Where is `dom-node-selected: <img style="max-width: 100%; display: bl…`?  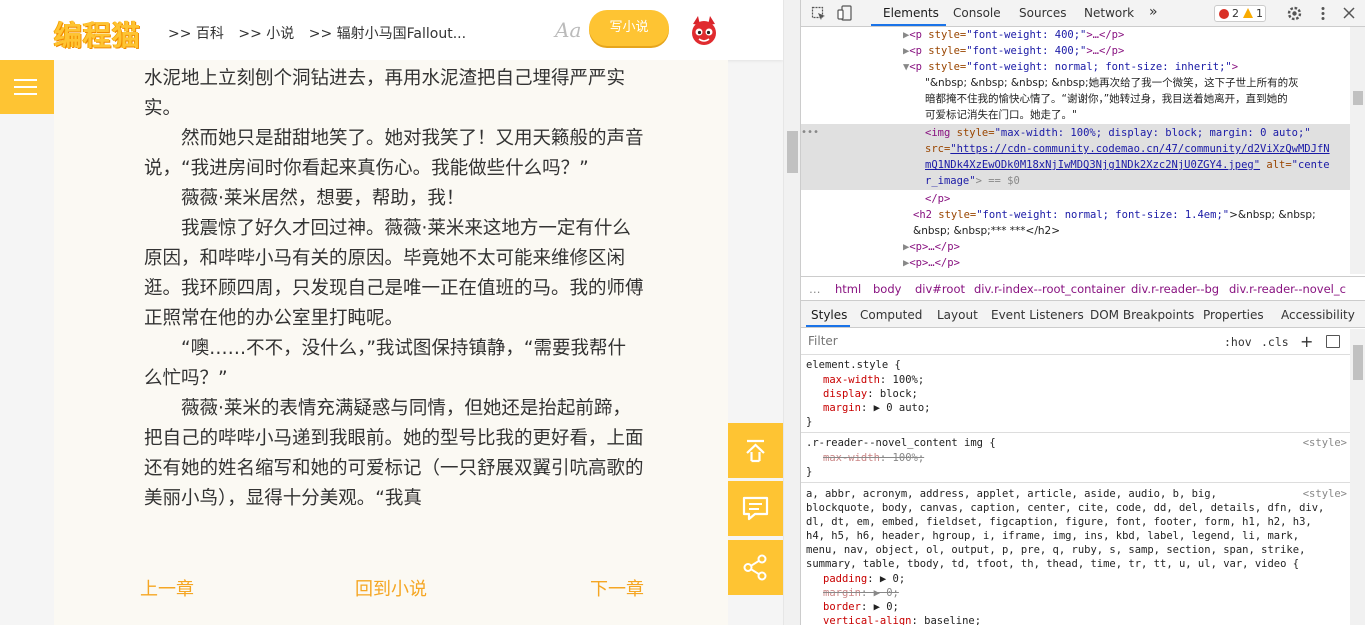 dom-node-selected: <img style="max-width: 100%; display: bl… is located at coordinates (1118, 133).